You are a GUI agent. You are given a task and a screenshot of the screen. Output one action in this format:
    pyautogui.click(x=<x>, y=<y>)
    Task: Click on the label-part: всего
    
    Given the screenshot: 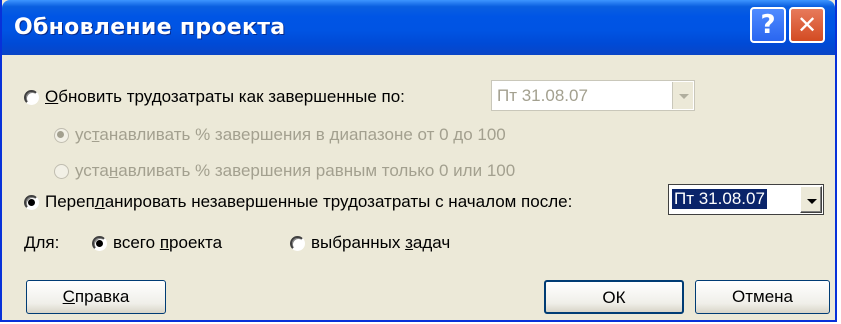 What is the action you would take?
    pyautogui.click(x=136, y=242)
    